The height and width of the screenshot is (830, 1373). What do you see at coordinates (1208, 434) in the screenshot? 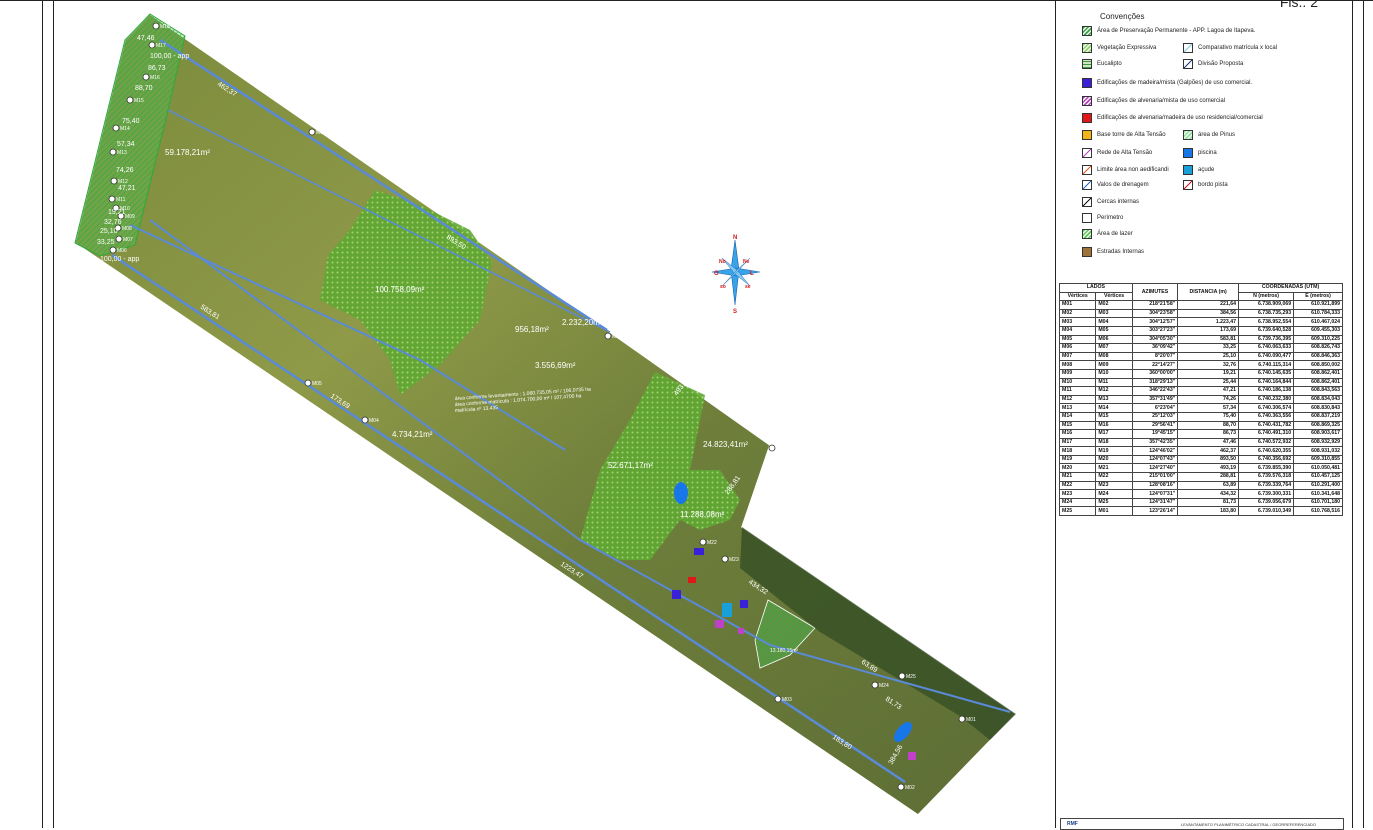
I see `table-cell: 86,73` at bounding box center [1208, 434].